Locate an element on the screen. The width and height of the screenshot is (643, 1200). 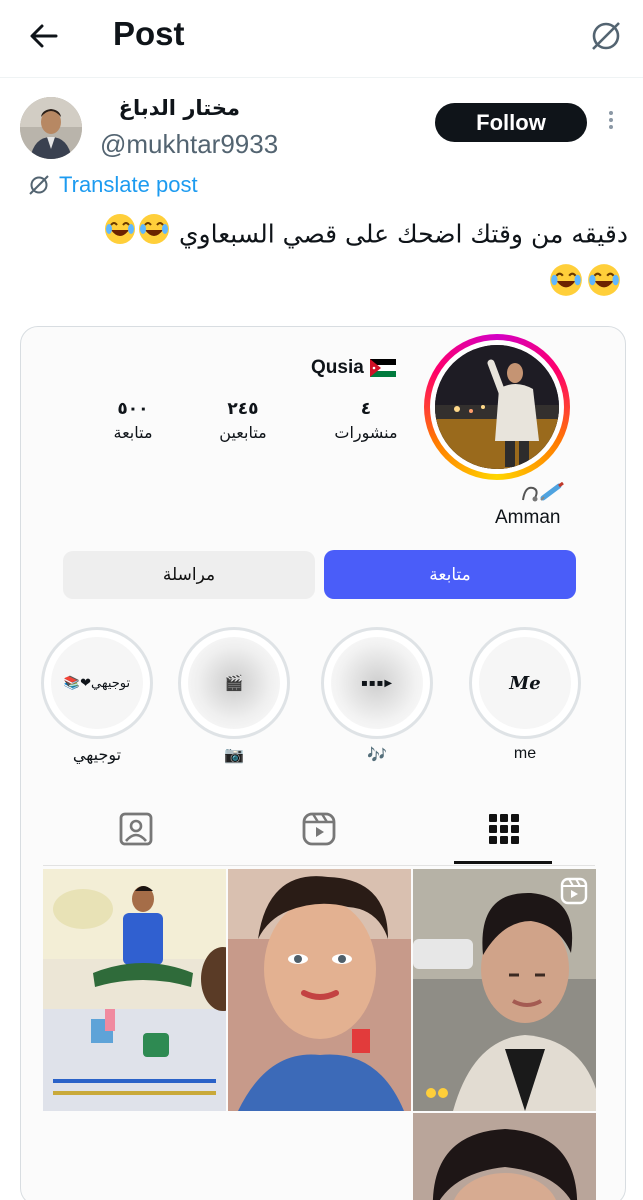
avatar-image is located at coordinates (51, 128).